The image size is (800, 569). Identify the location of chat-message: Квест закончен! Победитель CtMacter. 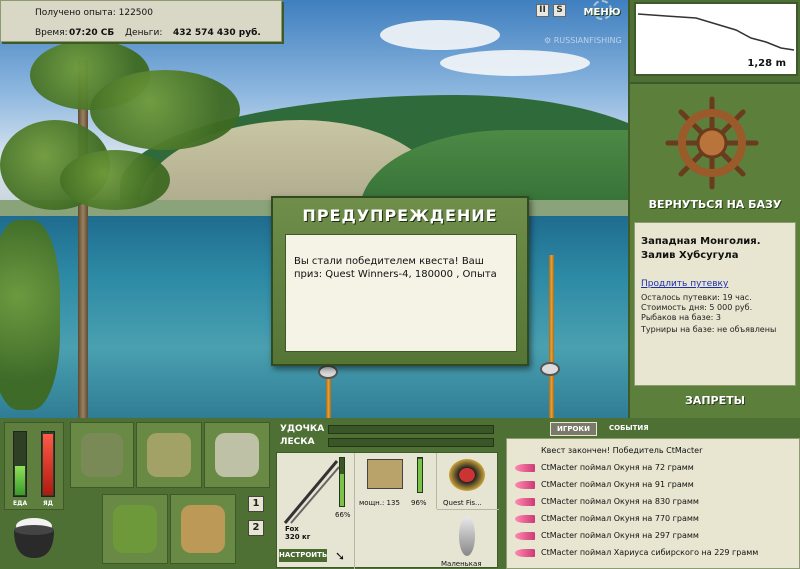
(621, 451).